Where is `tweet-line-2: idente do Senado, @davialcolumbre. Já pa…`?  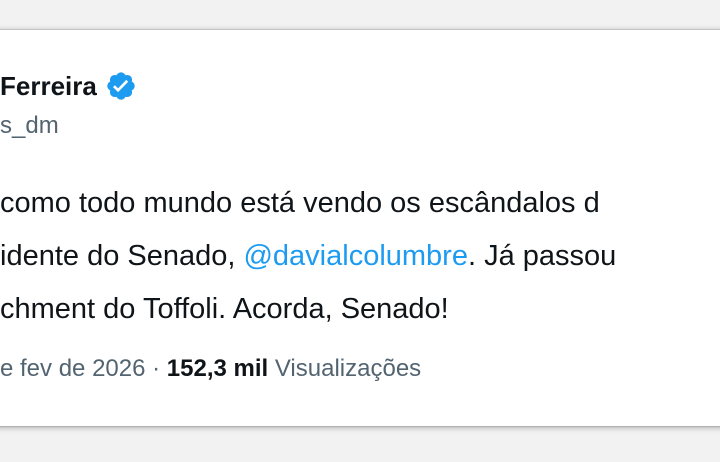 tweet-line-2: idente do Senado, @davialcolumbre. Já pa… is located at coordinates (308, 256).